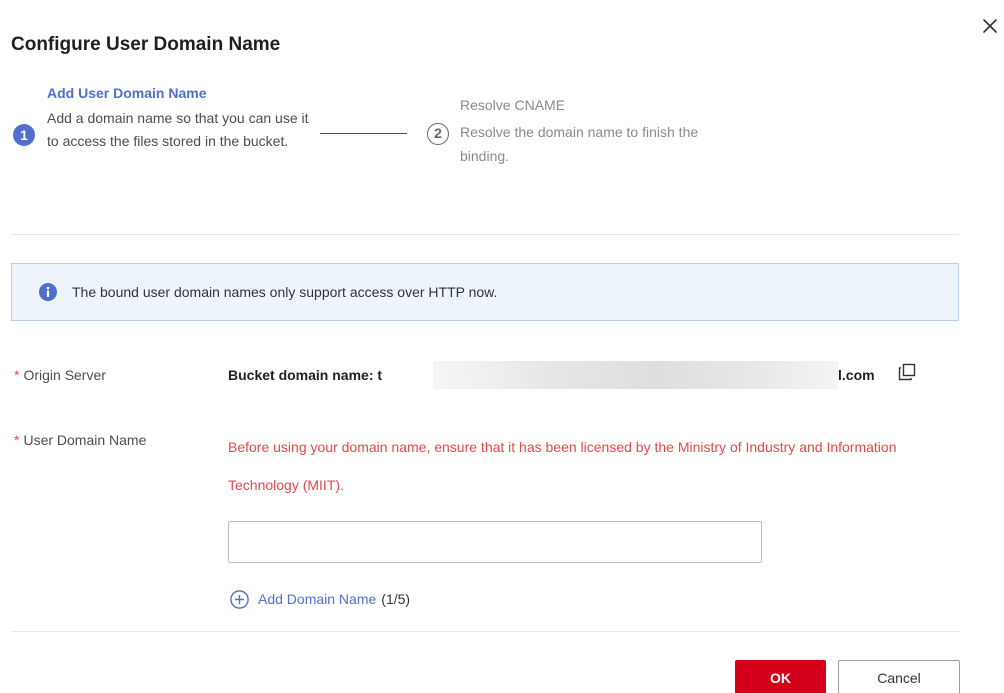 This screenshot has width=1004, height=693. I want to click on step-2-number: 2, so click(438, 134).